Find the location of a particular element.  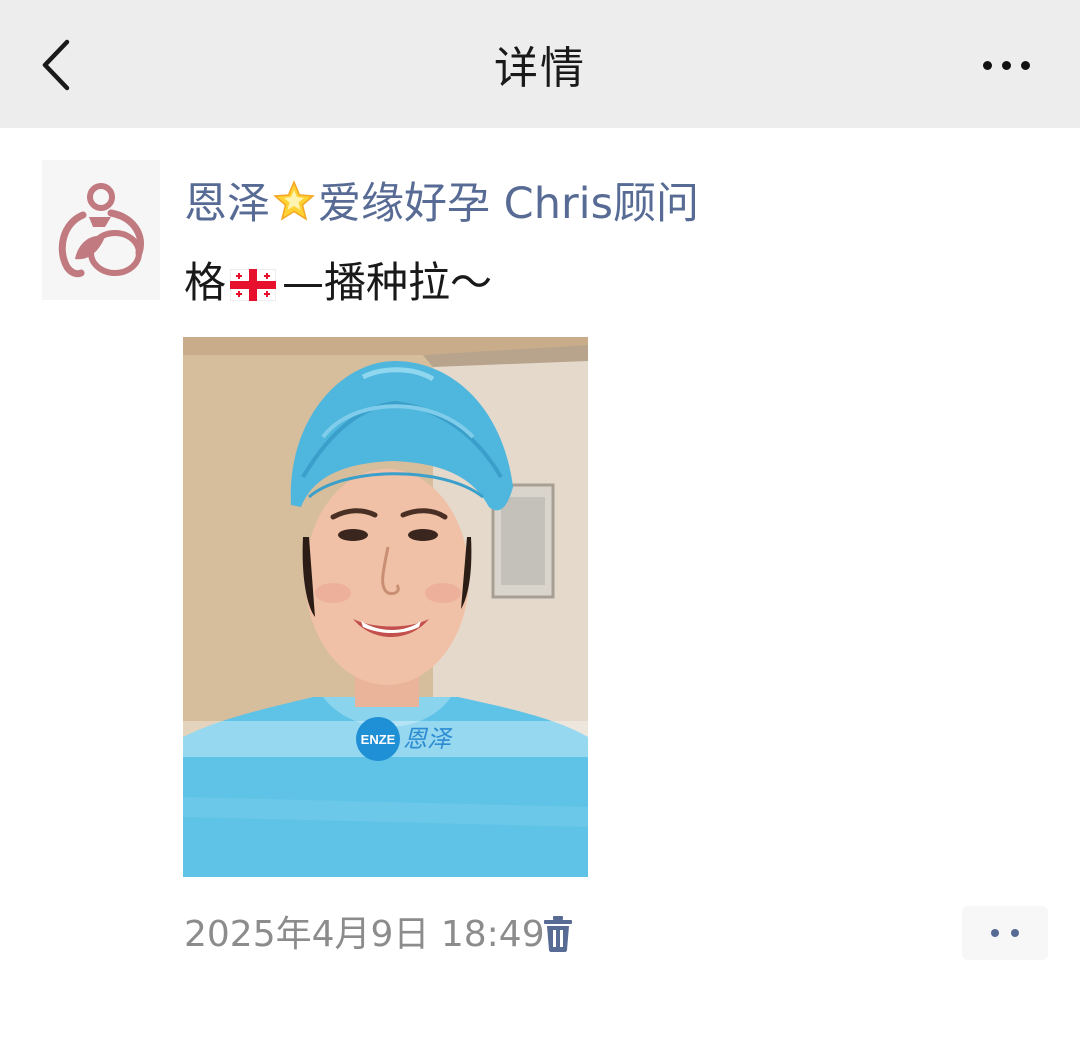

post-timestamp: 2025年4月9日 18:49 is located at coordinates (364, 934).